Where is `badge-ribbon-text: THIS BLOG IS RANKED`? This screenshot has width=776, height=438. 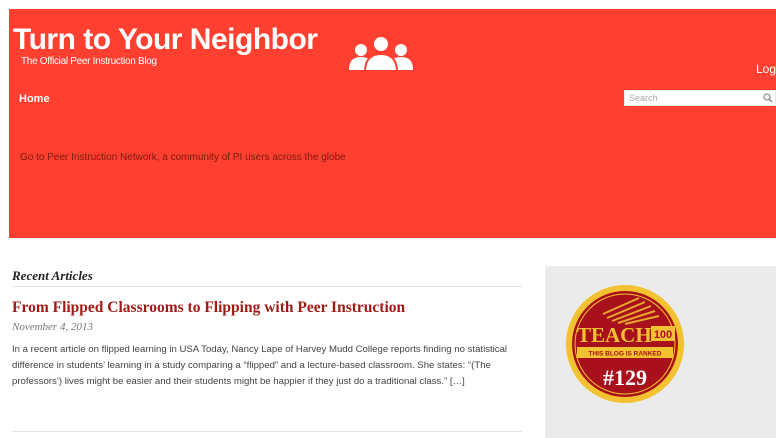
badge-ribbon-text: THIS BLOG IS RANKED is located at coordinates (625, 354).